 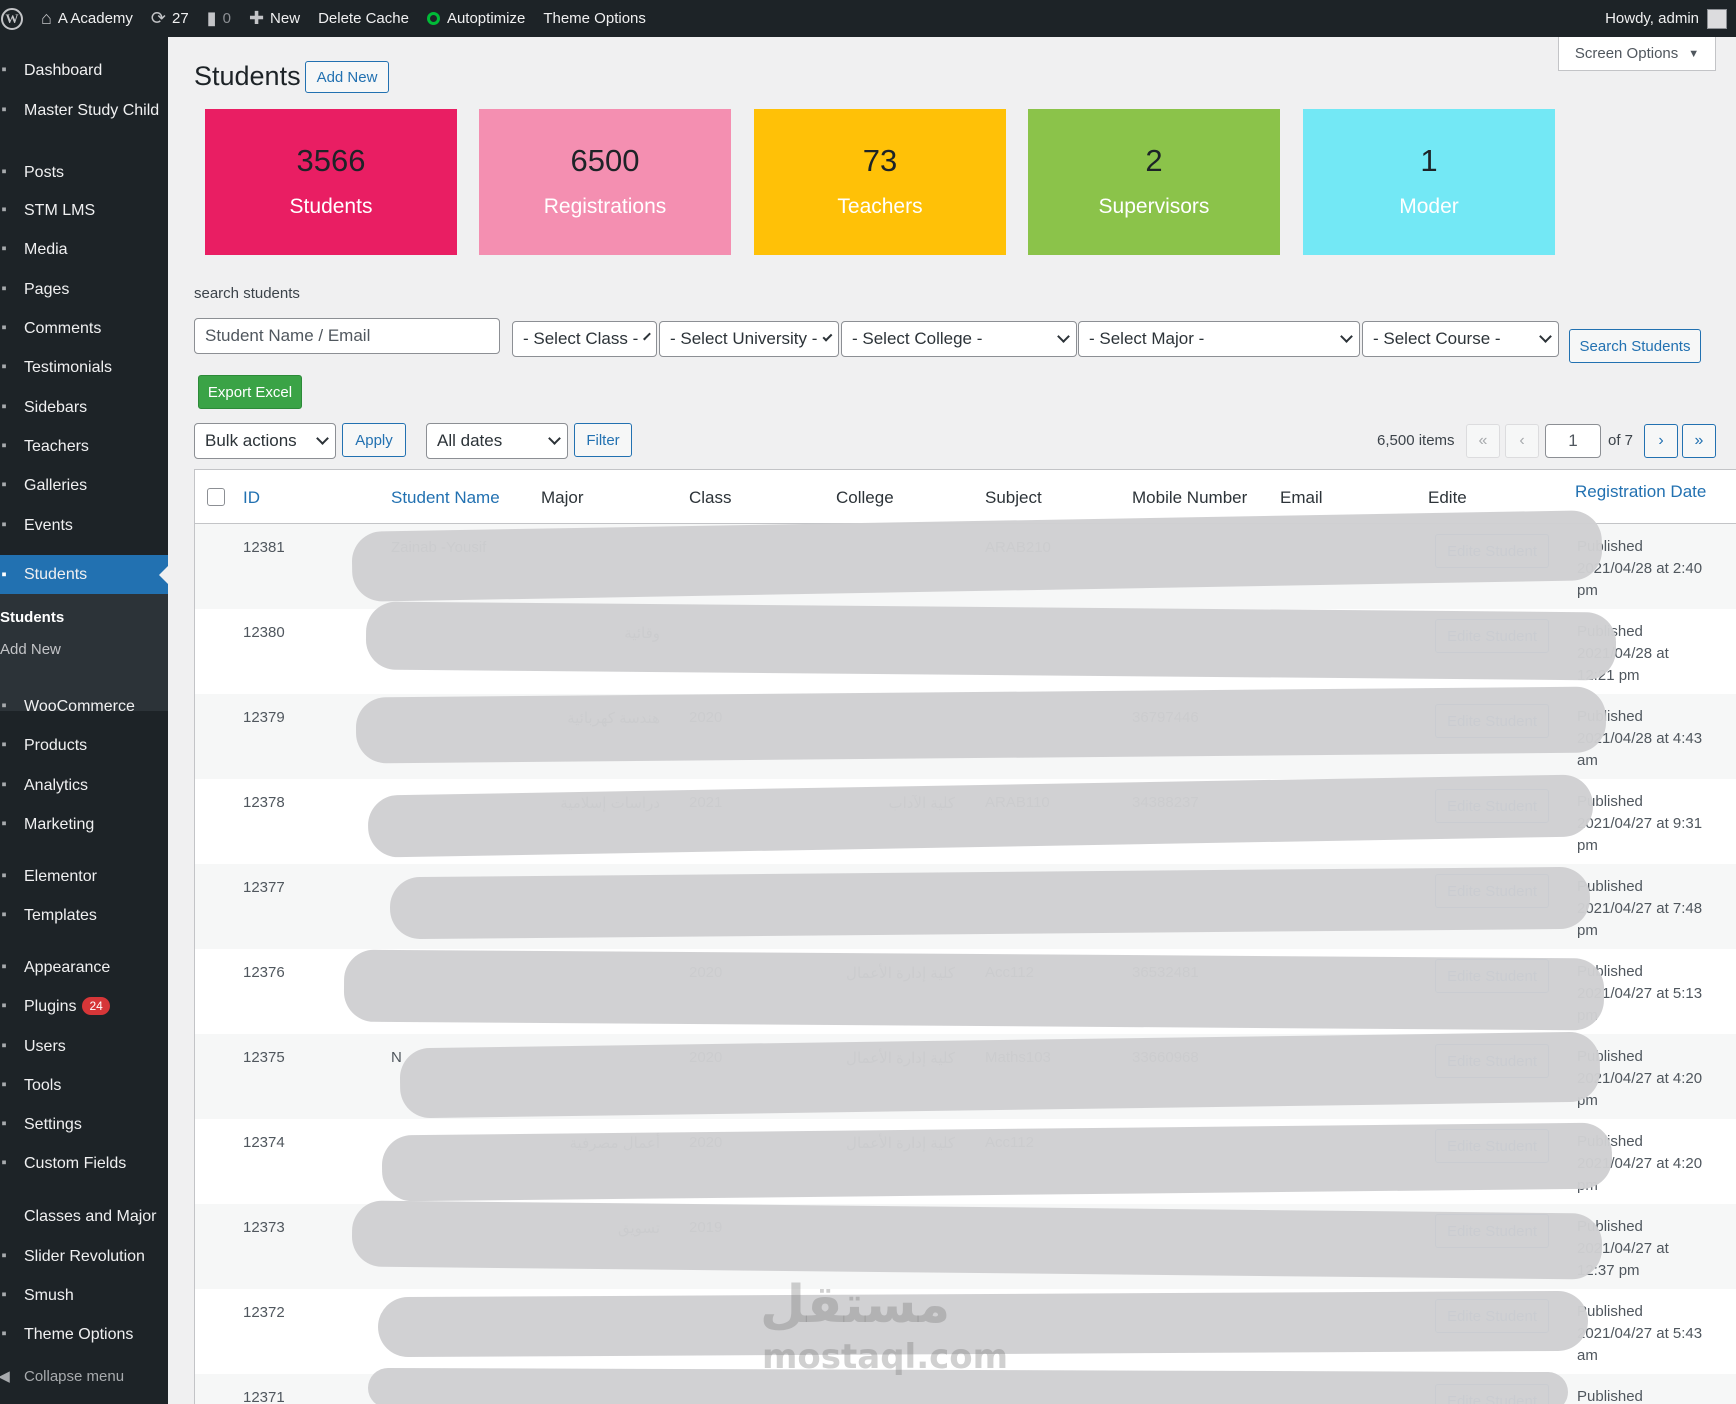 I want to click on updates-link: ⟳ 27, so click(x=170, y=18).